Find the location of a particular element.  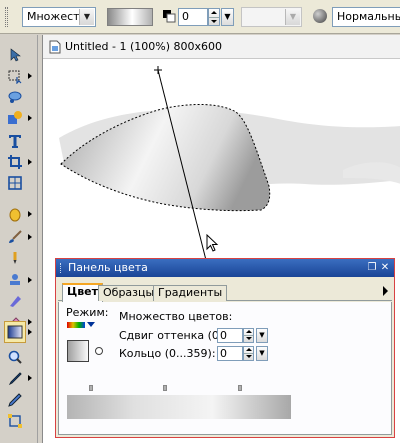

swap-color-icon is located at coordinates (99, 351).